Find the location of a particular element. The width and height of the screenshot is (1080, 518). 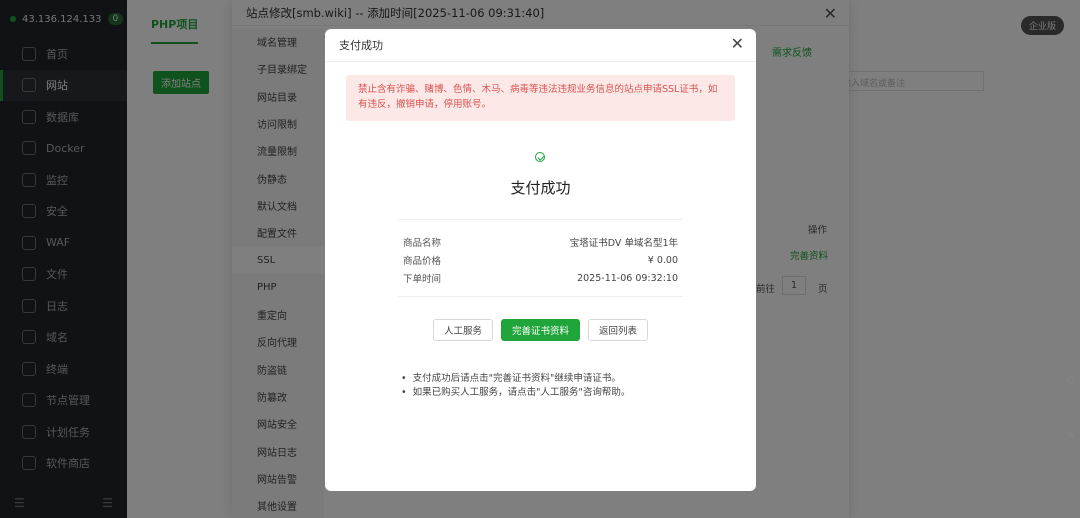

info-label: 下单时间 is located at coordinates (422, 279).